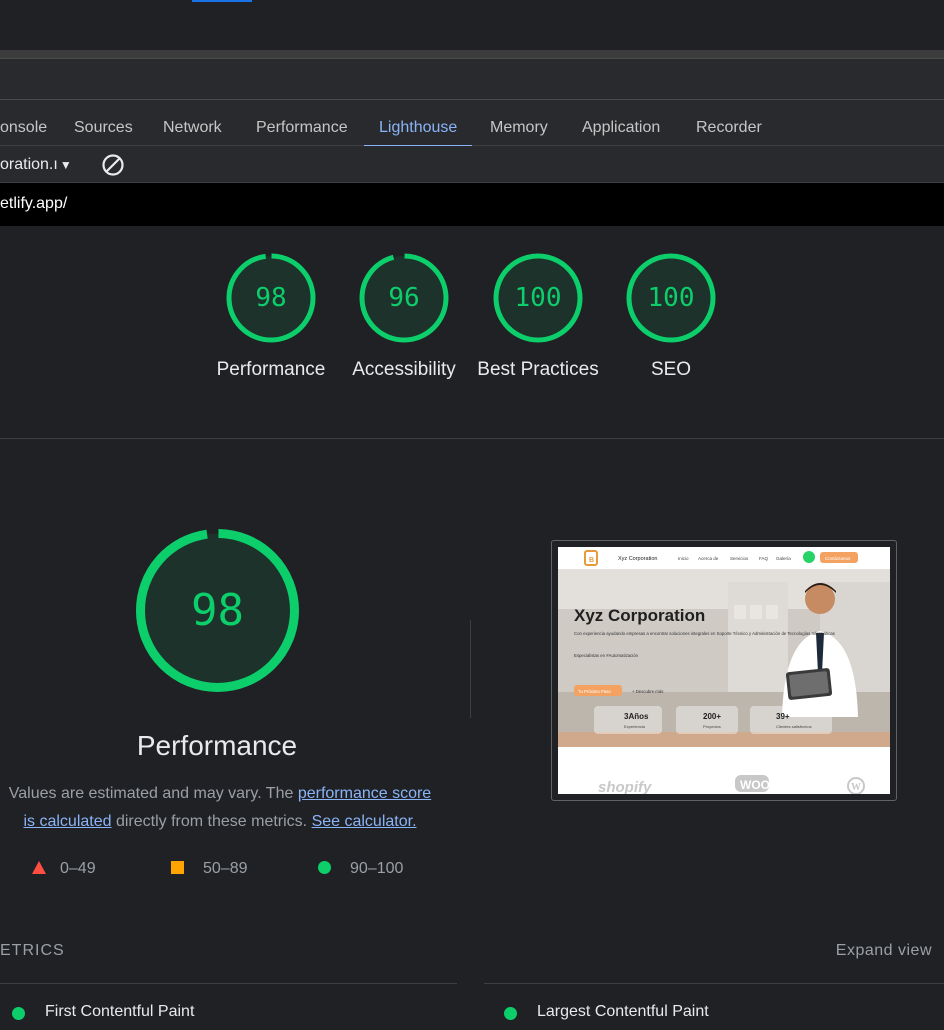 This screenshot has height=1030, width=944. What do you see at coordinates (65, 165) in the screenshot?
I see `caret-down-icon: ▼` at bounding box center [65, 165].